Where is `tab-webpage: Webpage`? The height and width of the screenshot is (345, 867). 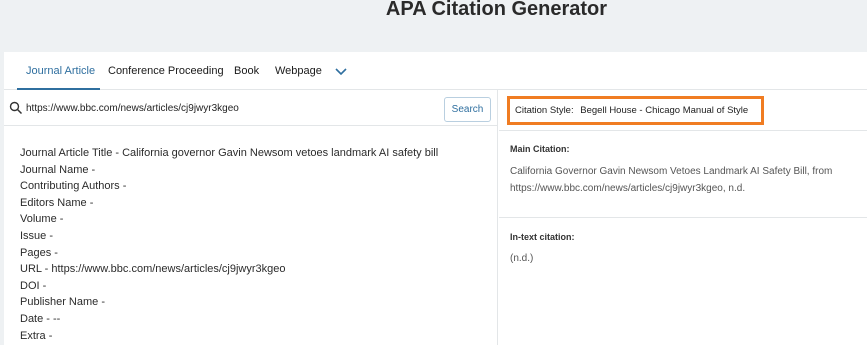 tab-webpage: Webpage is located at coordinates (298, 71).